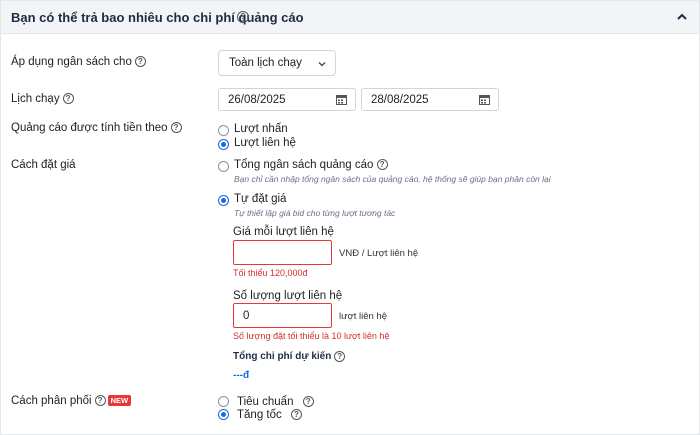 This screenshot has height=435, width=700. What do you see at coordinates (275, 402) in the screenshot?
I see `distribution-standard-label: Tiêu chuẩn ?` at bounding box center [275, 402].